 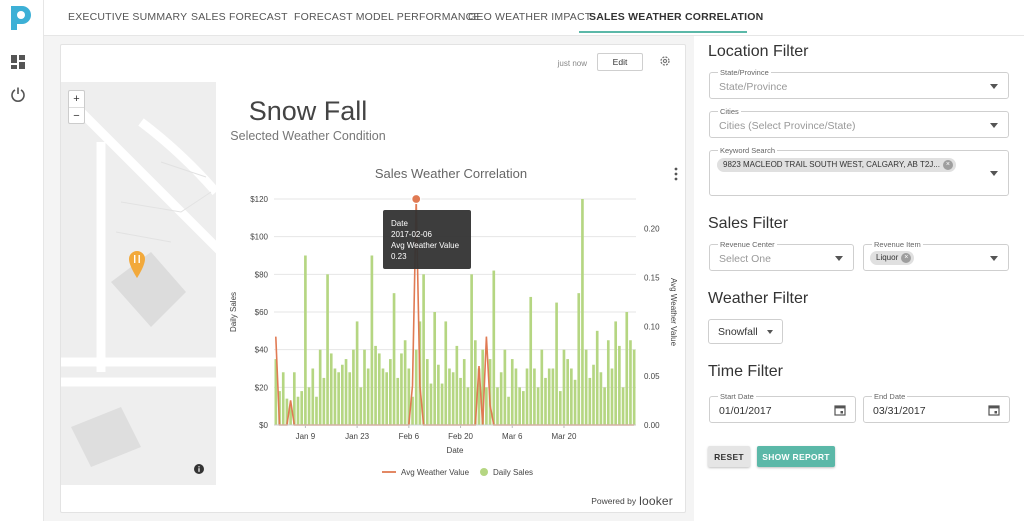 What do you see at coordinates (513, 472) in the screenshot?
I see `legend-label-sales: Daily Sales` at bounding box center [513, 472].